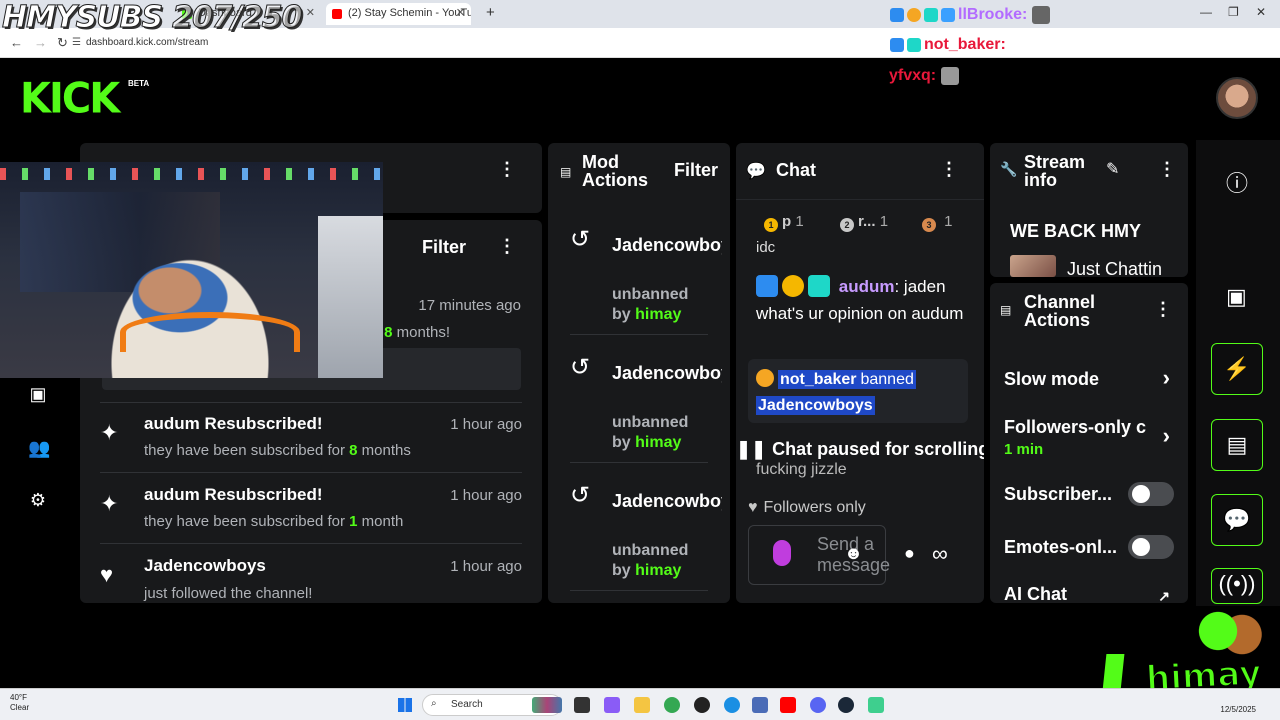 The image size is (1280, 720). I want to click on window-close-icon: ✕, so click(1261, 12).